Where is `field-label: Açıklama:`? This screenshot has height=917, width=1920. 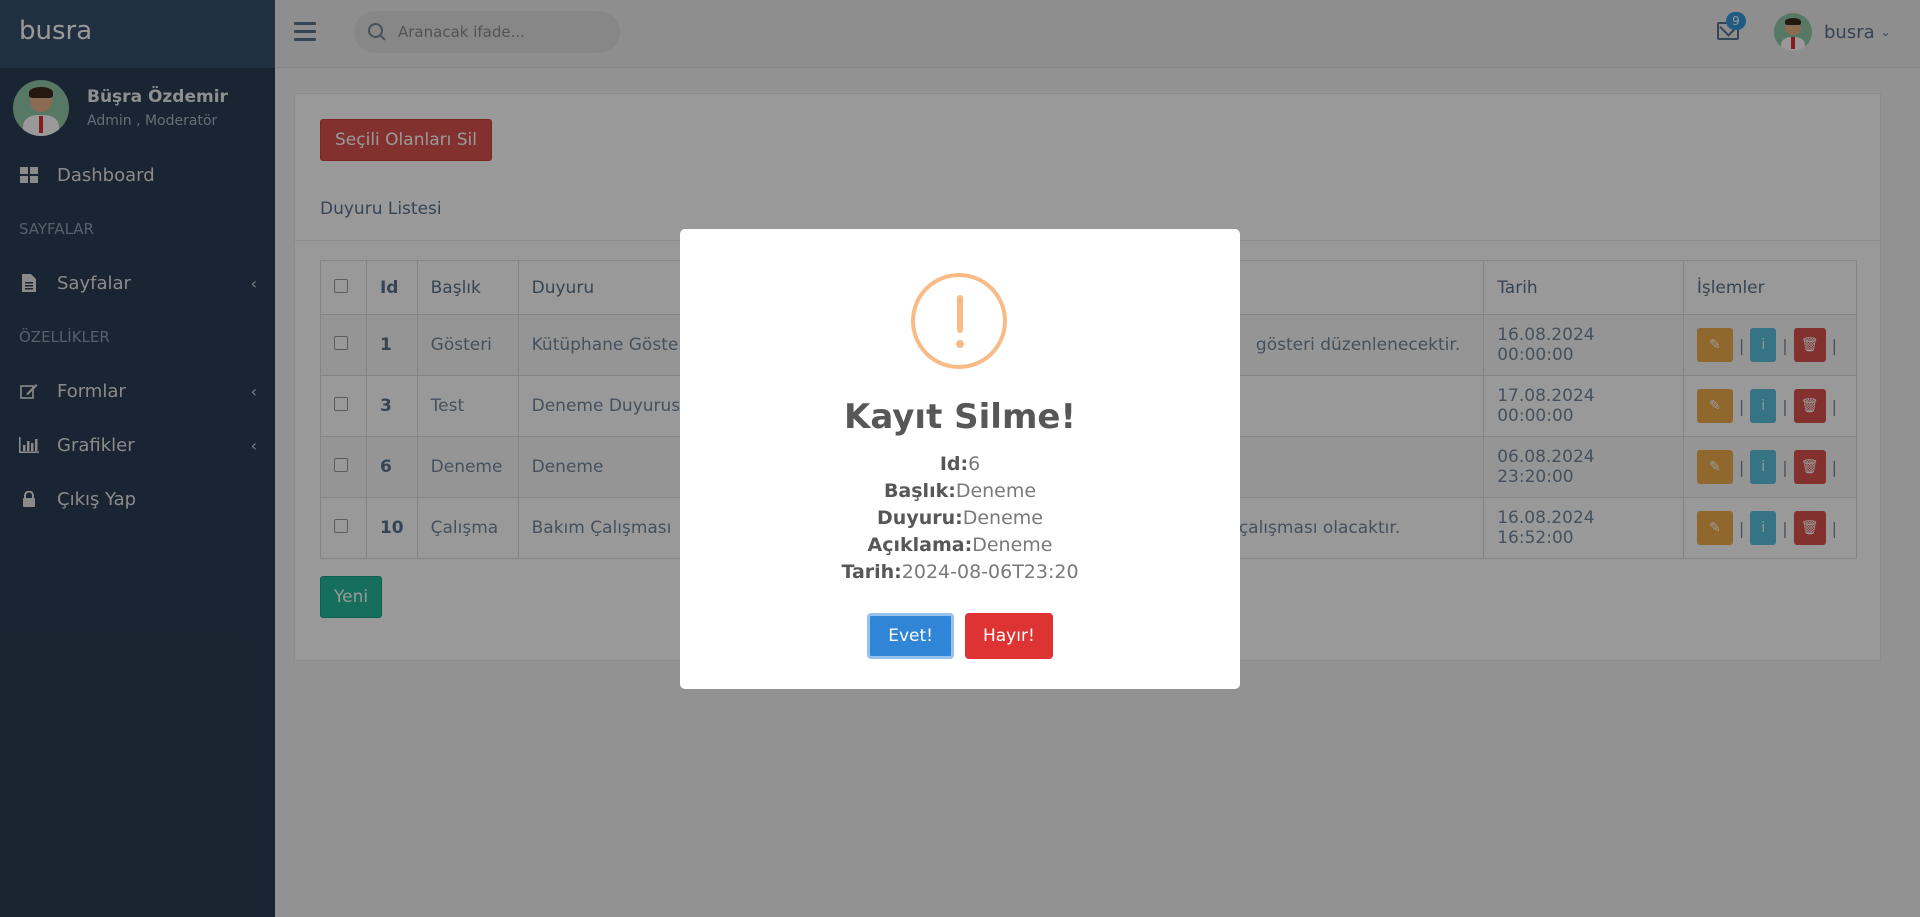 field-label: Açıklama: is located at coordinates (920, 545).